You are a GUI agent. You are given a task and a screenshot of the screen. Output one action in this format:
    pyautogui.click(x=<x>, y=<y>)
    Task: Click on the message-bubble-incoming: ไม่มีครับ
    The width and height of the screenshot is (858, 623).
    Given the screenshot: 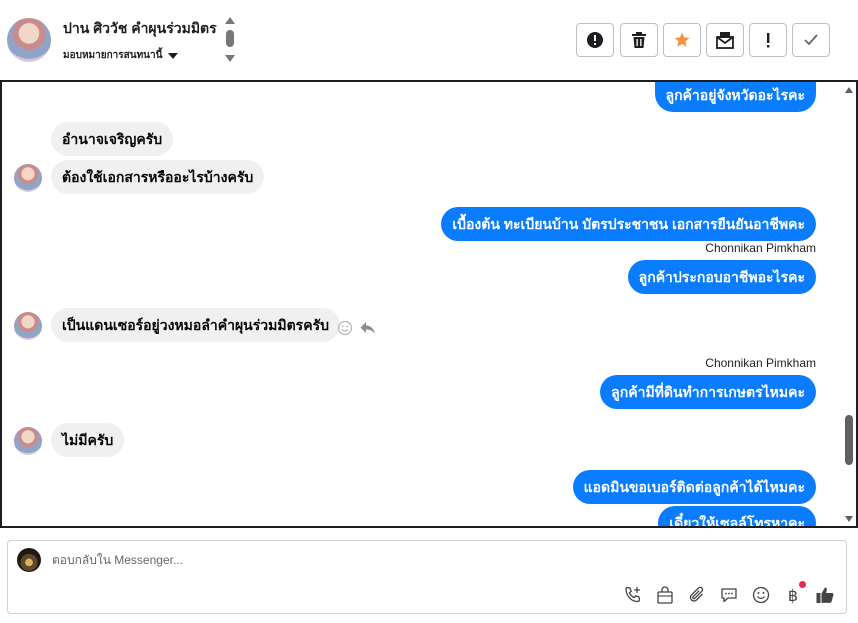 What is the action you would take?
    pyautogui.click(x=88, y=440)
    